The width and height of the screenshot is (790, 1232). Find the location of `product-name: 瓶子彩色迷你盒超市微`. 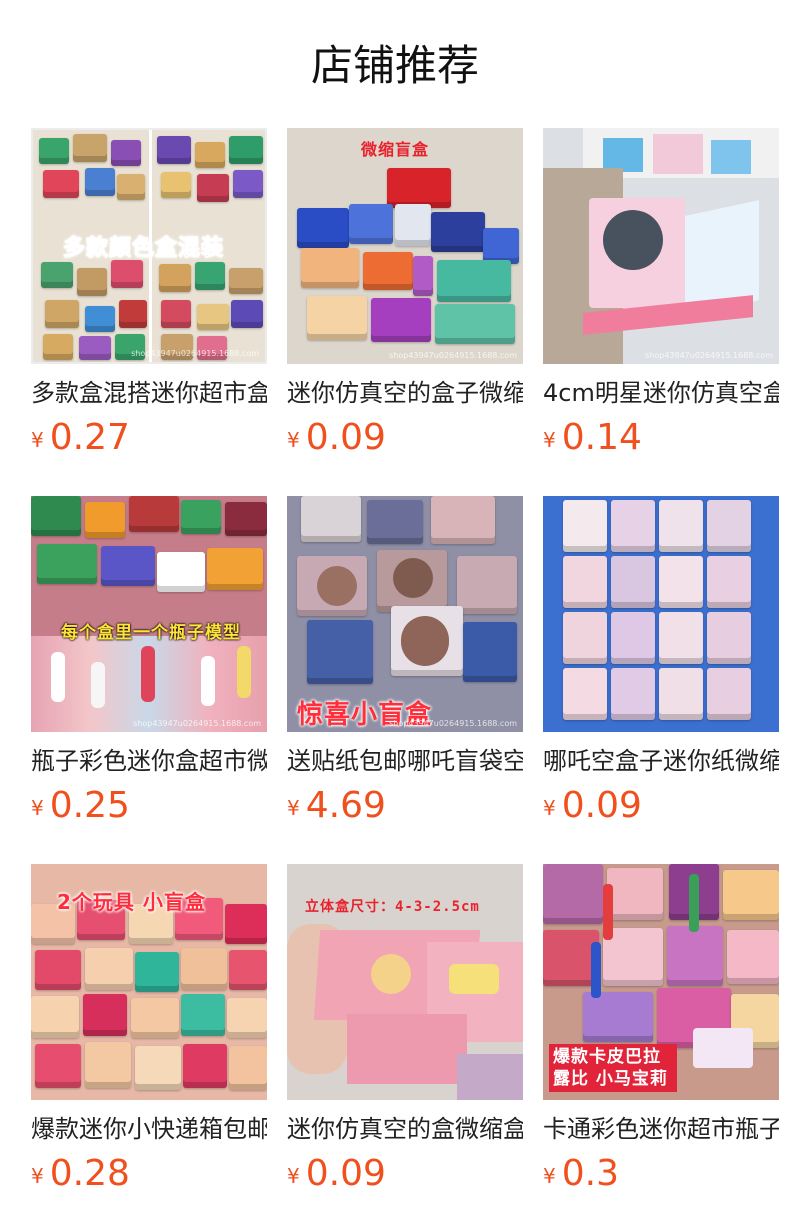

product-name: 瓶子彩色迷你盒超市微 is located at coordinates (149, 761).